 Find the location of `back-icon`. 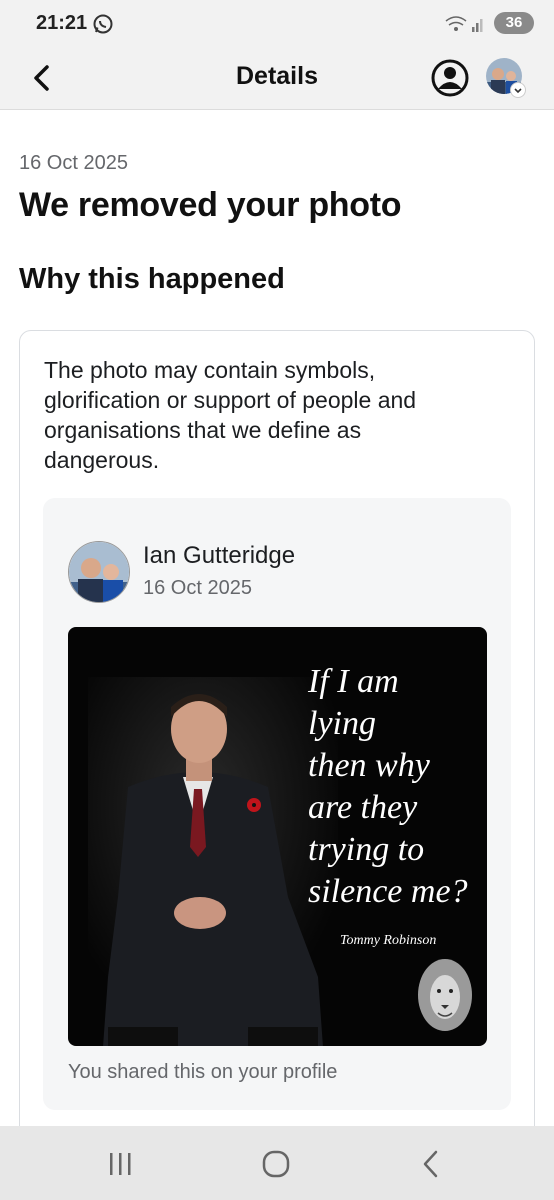

back-icon is located at coordinates (430, 1164).